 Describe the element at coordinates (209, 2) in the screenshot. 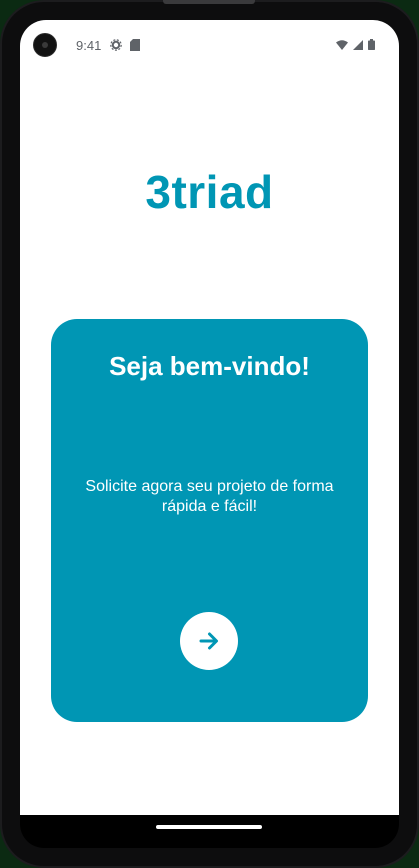

I see `speaker-grille` at that location.